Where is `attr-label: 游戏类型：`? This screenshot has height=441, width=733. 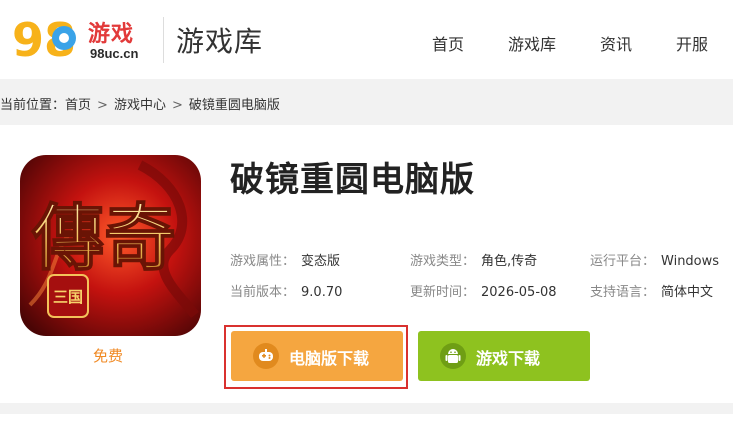
attr-label: 游戏类型： is located at coordinates (443, 261).